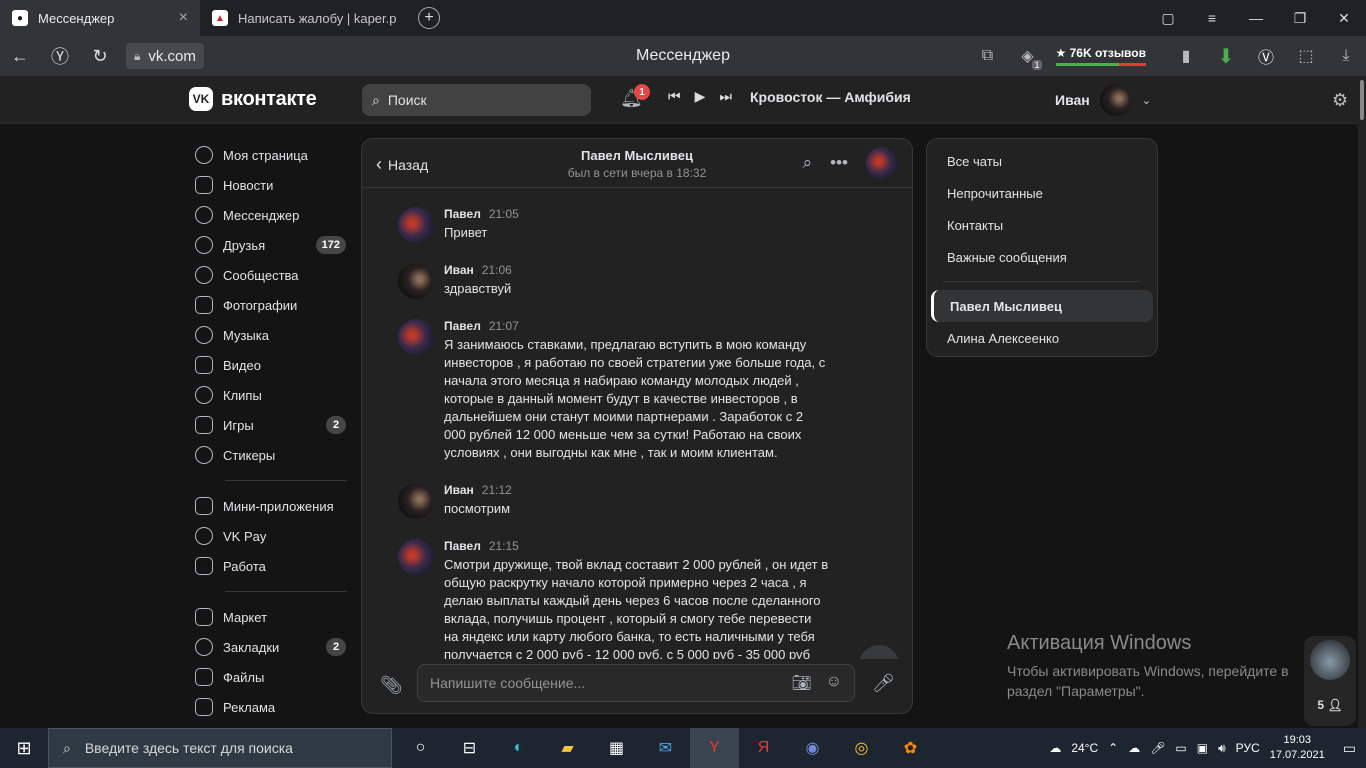  Describe the element at coordinates (1134, 748) in the screenshot. I see `onedrive-icon: ☁` at that location.